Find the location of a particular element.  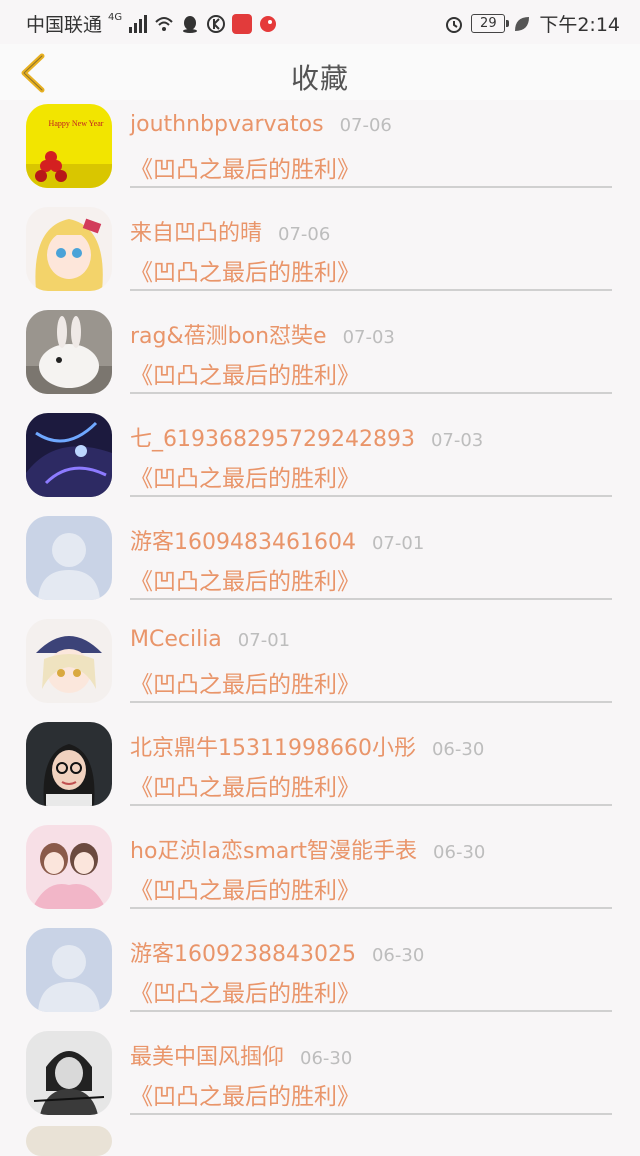

user-name: 七_619368295729242893 07-03 is located at coordinates (306, 437).